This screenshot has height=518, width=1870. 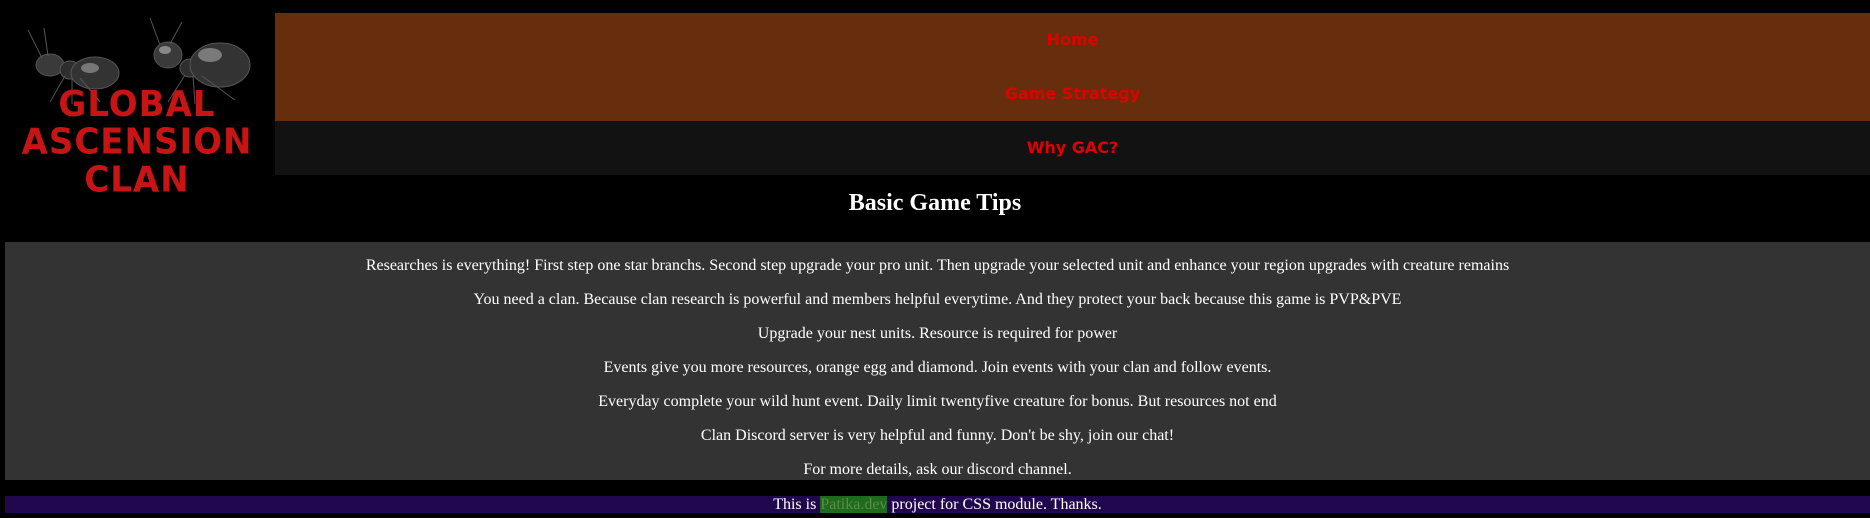 I want to click on footer-suffix: project for CSS module. Thanks., so click(x=994, y=504).